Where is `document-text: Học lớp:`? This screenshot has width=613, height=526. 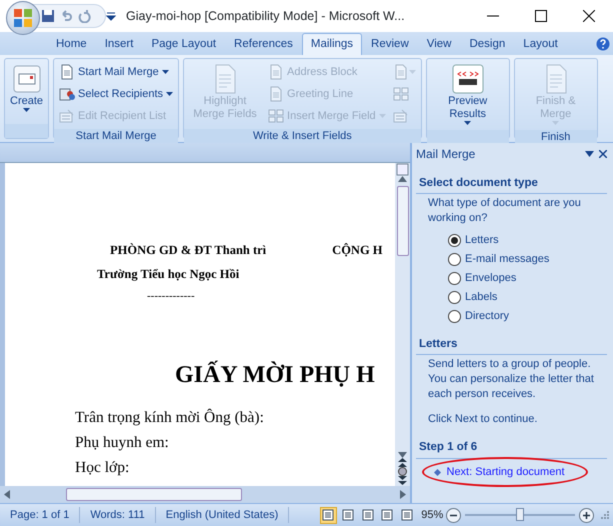
document-text: Học lớp: is located at coordinates (102, 467).